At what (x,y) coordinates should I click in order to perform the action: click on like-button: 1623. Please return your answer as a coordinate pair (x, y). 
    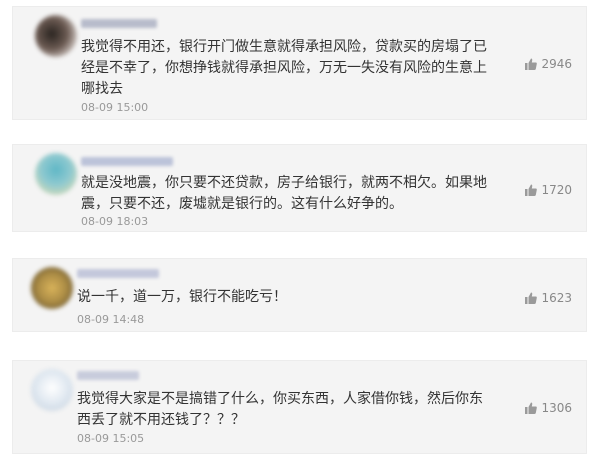
    Looking at the image, I should click on (548, 298).